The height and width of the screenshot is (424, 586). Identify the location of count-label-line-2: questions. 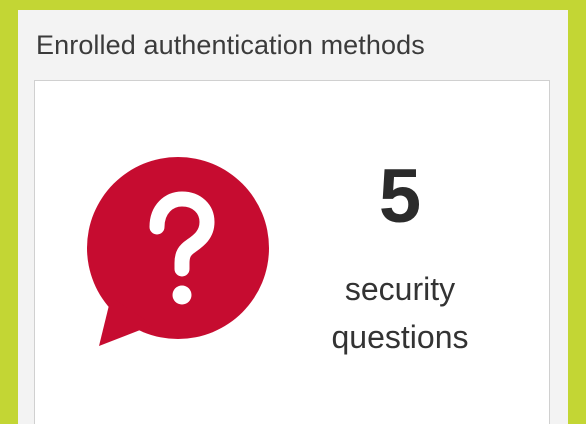
(400, 337).